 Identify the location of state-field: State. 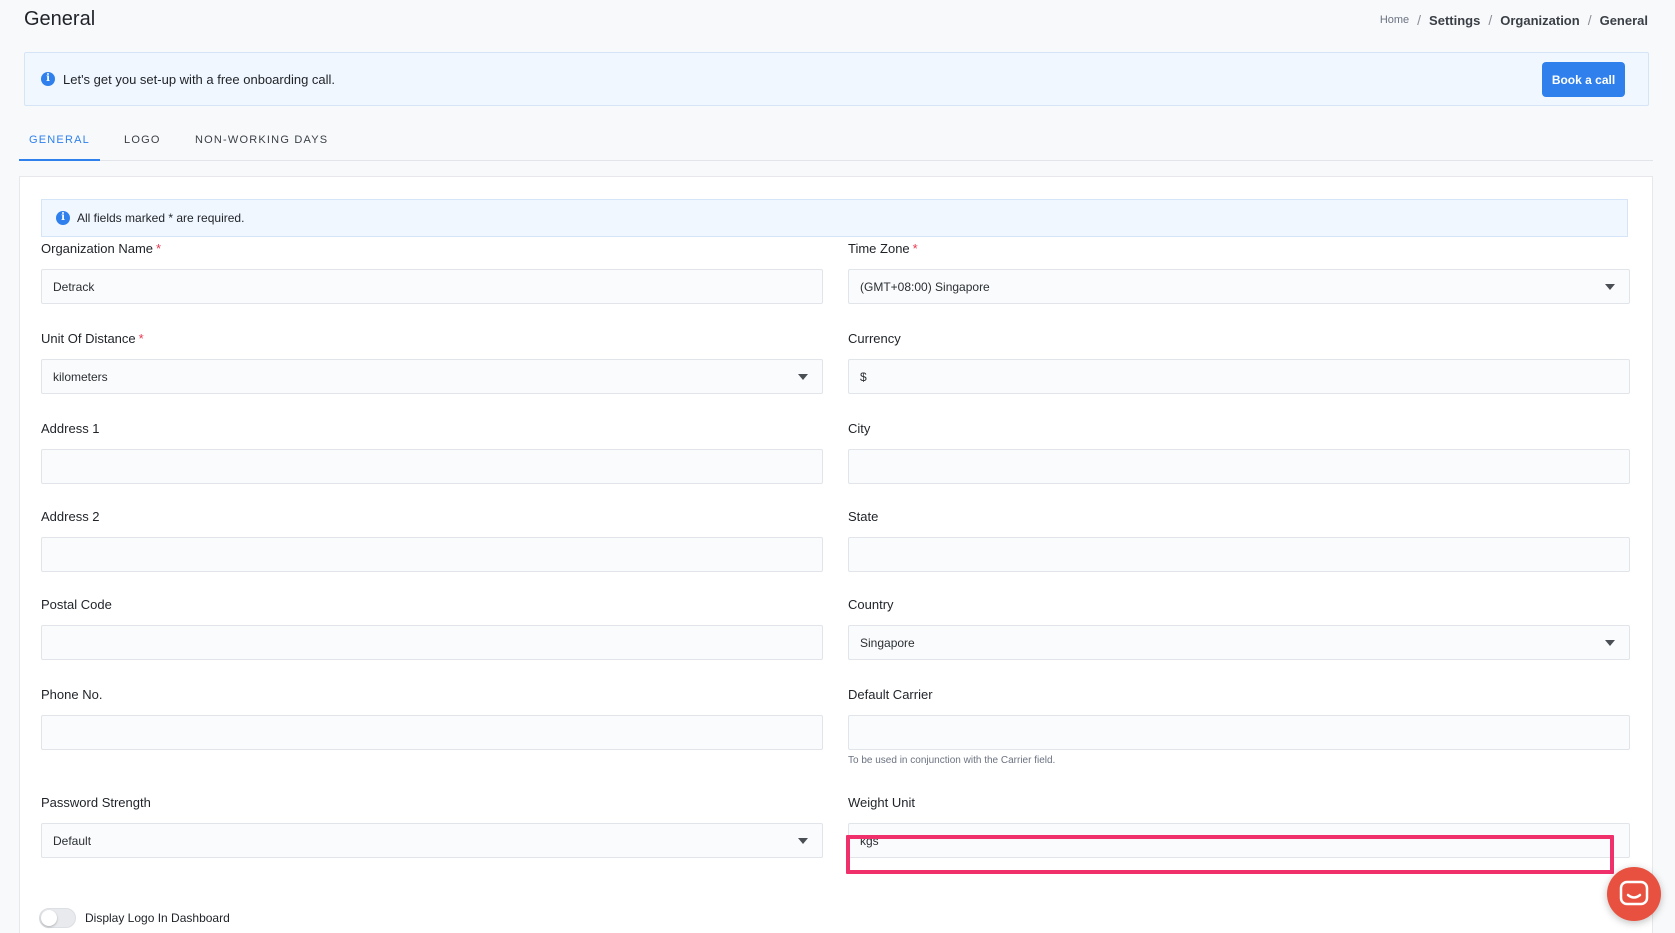
(1239, 540).